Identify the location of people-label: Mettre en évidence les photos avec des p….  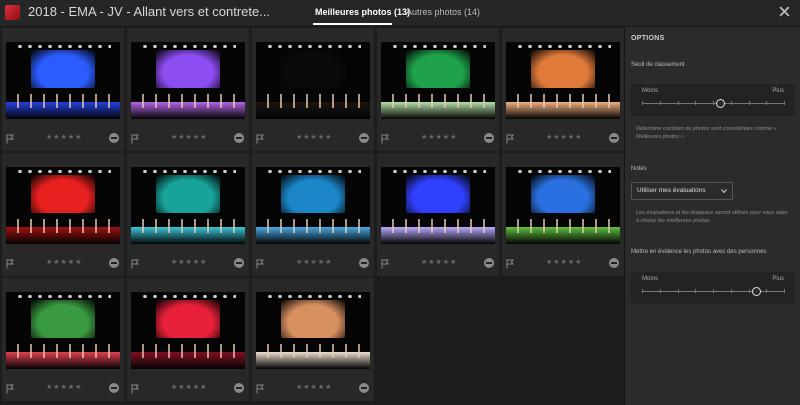
(699, 252).